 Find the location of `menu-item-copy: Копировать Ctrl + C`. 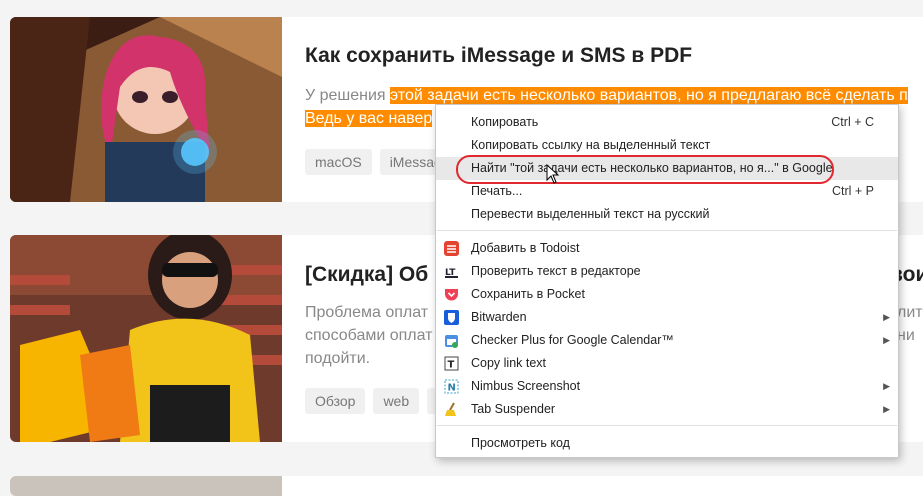

menu-item-copy: Копировать Ctrl + C is located at coordinates (667, 122).